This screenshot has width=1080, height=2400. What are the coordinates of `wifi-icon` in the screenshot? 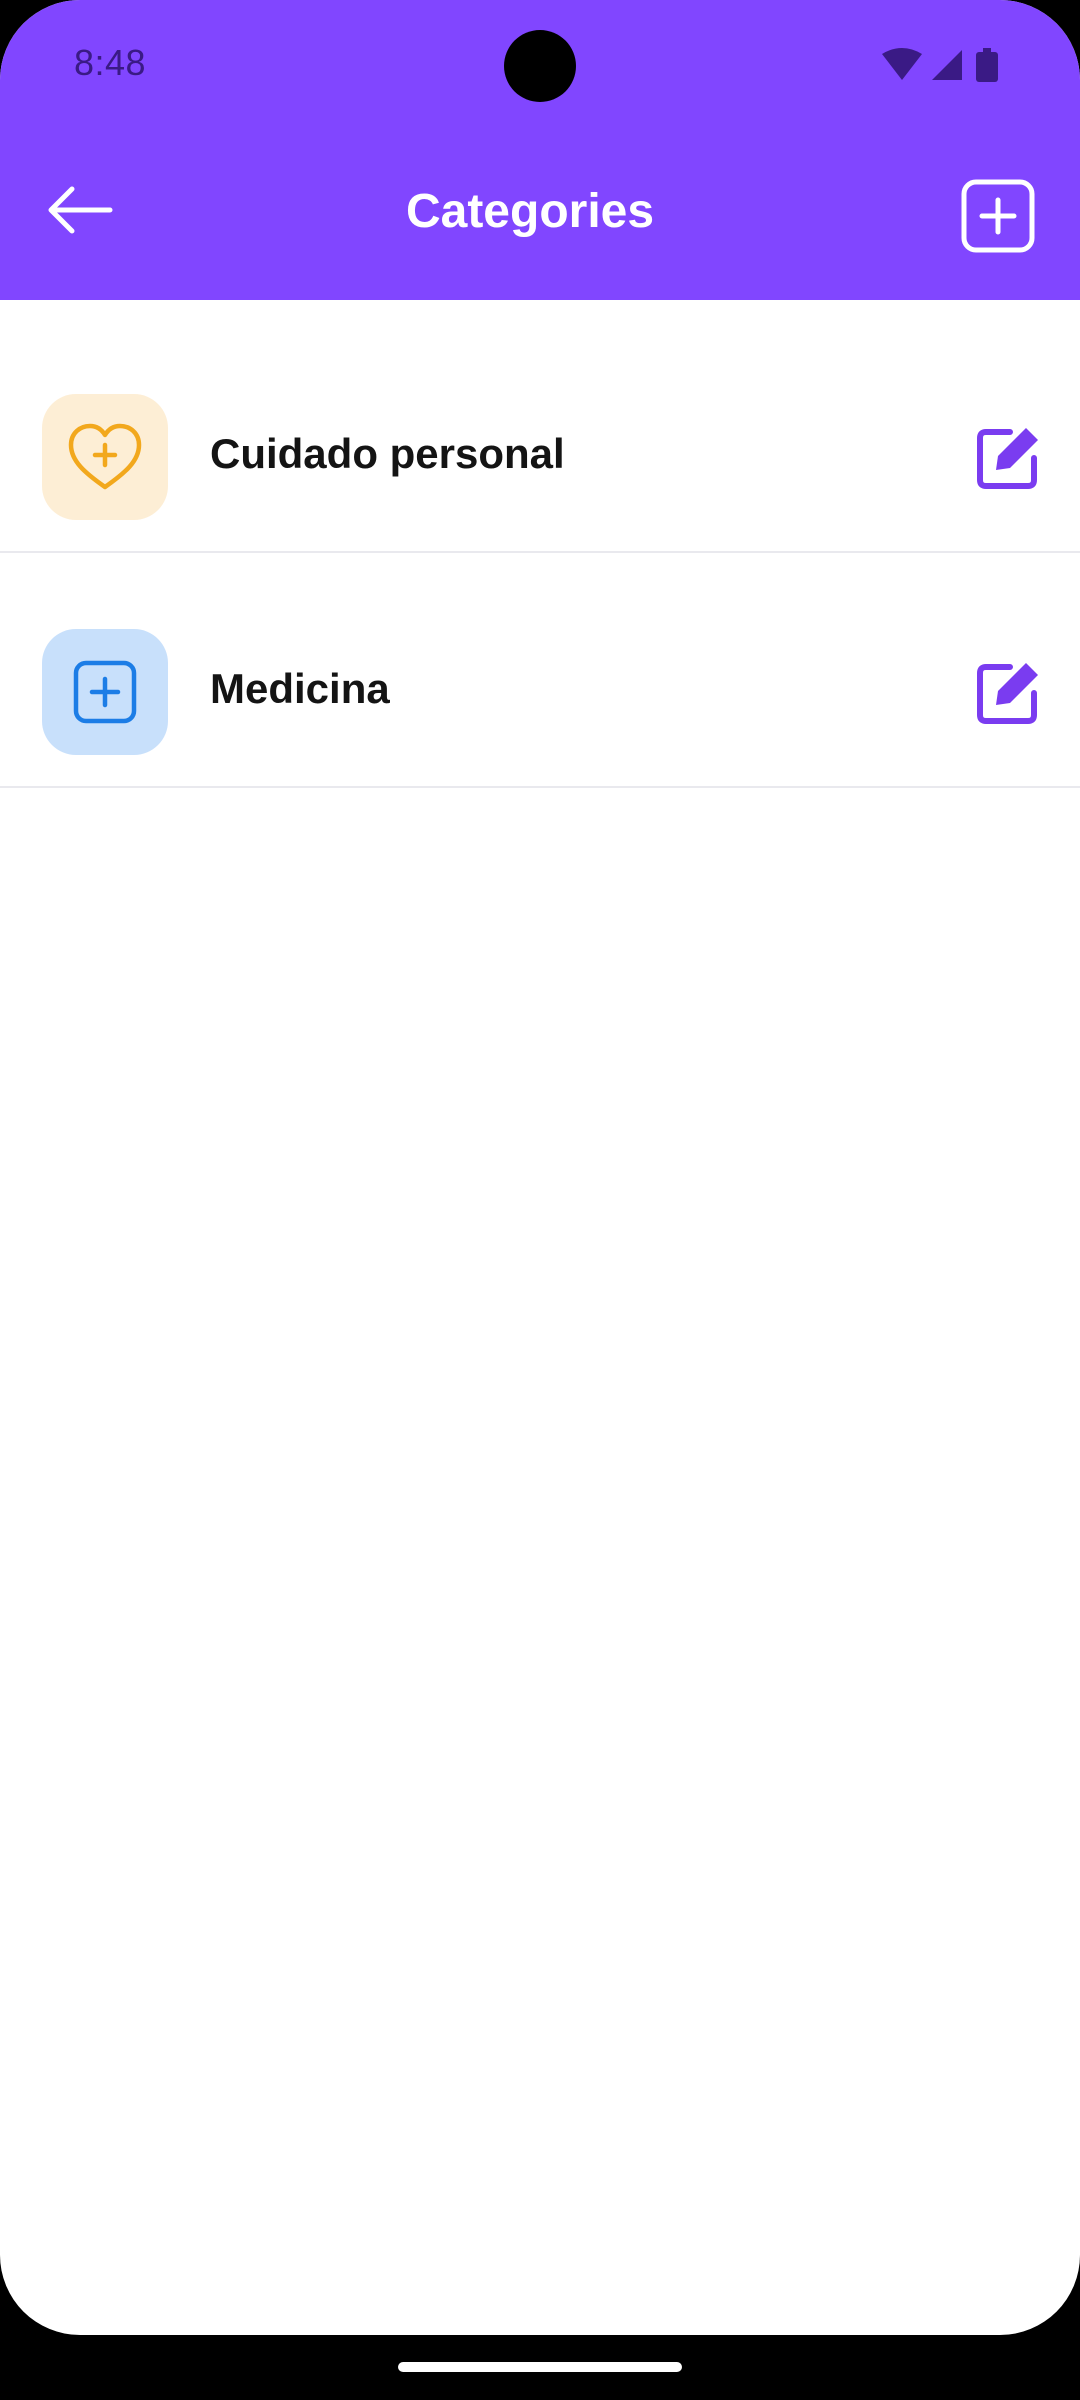 It's located at (902, 64).